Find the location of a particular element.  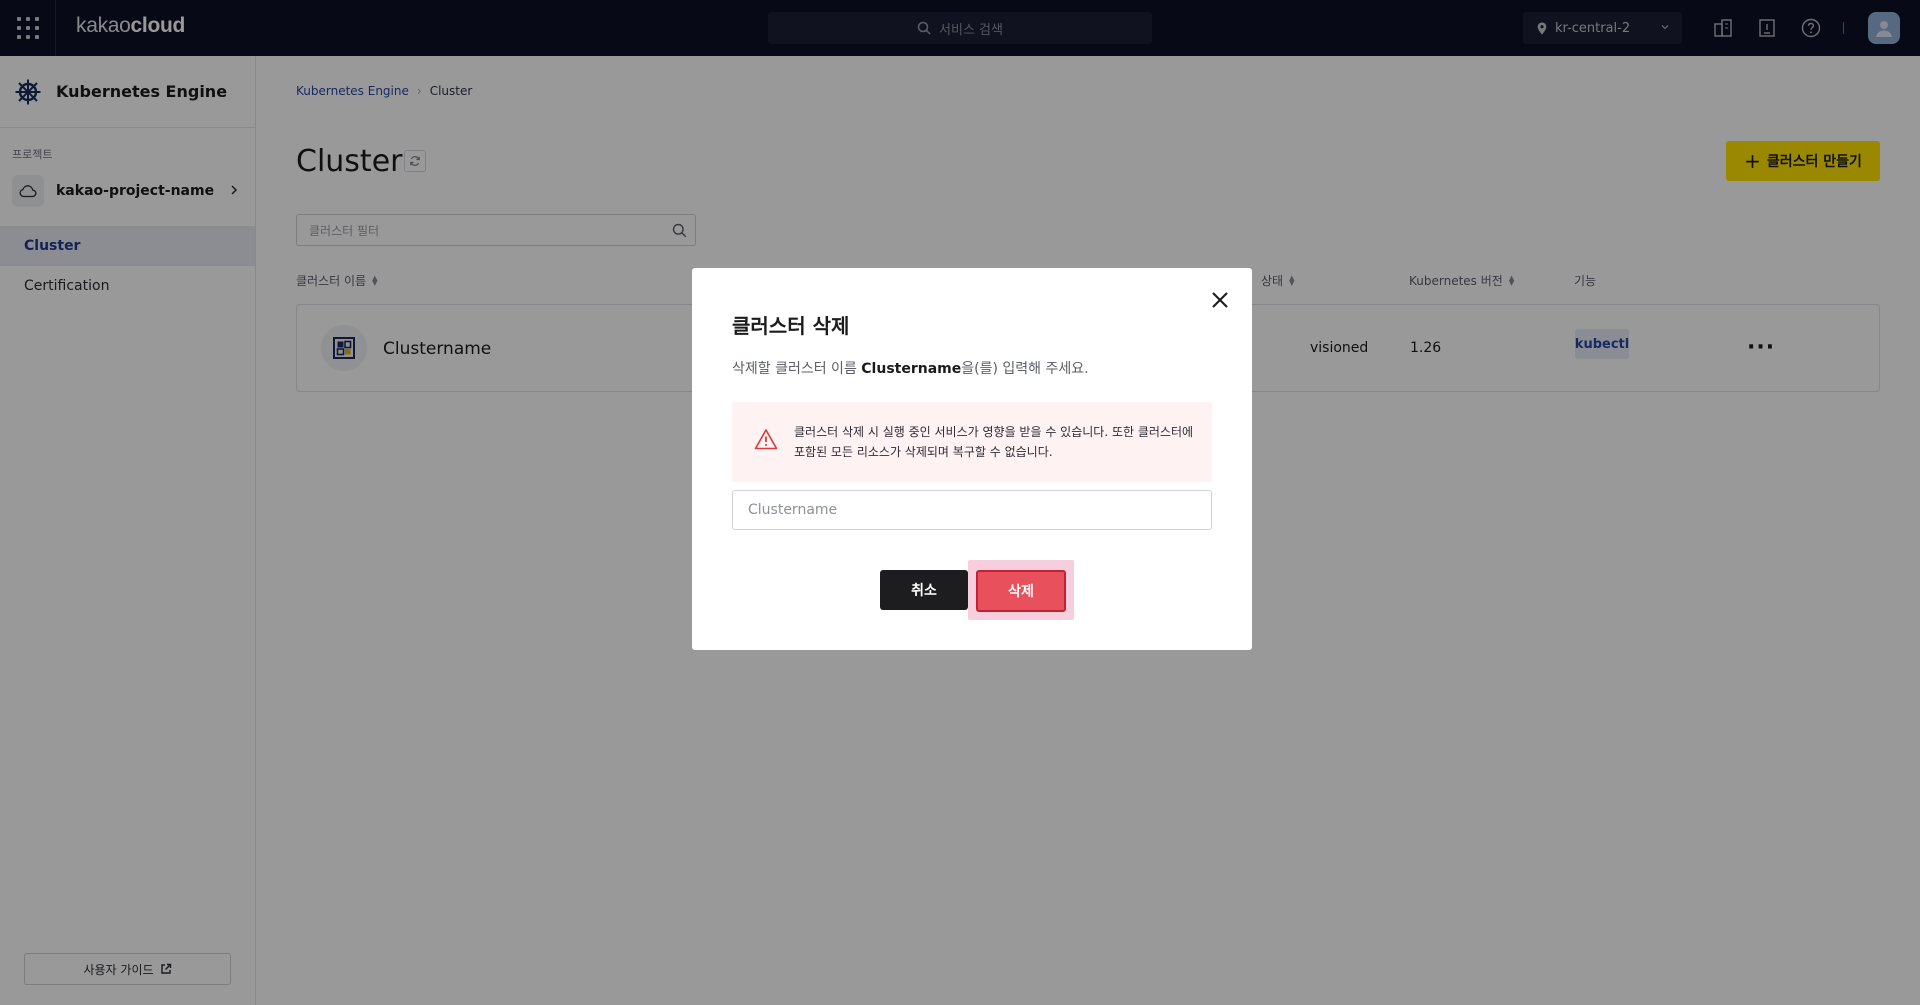

close-icon is located at coordinates (1220, 300).